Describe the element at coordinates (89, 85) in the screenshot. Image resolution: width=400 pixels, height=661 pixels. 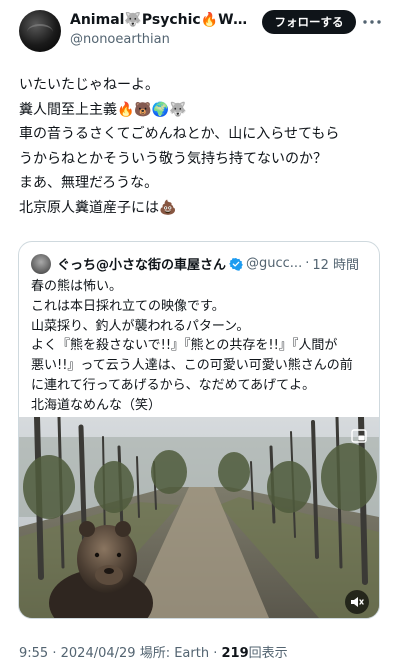
I see `tweet-line: いたいたじゃねーよ。` at that location.